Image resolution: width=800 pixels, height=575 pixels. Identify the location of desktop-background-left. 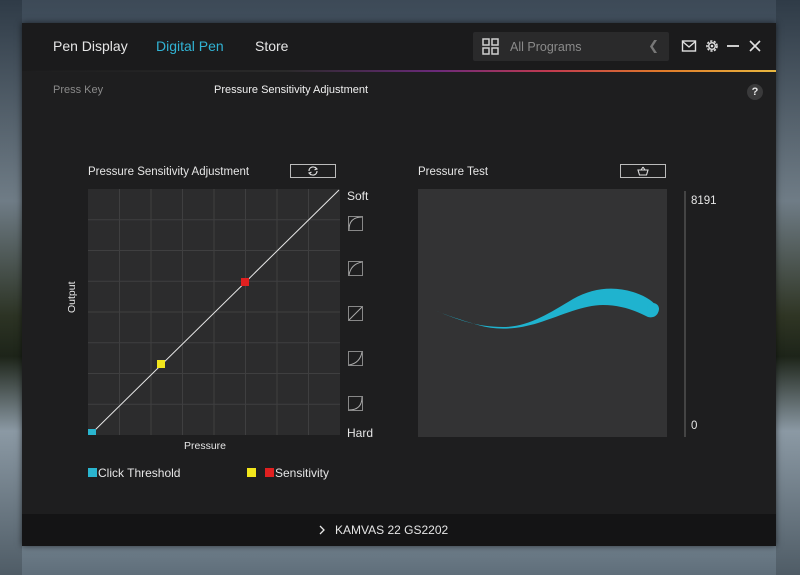
(11, 287).